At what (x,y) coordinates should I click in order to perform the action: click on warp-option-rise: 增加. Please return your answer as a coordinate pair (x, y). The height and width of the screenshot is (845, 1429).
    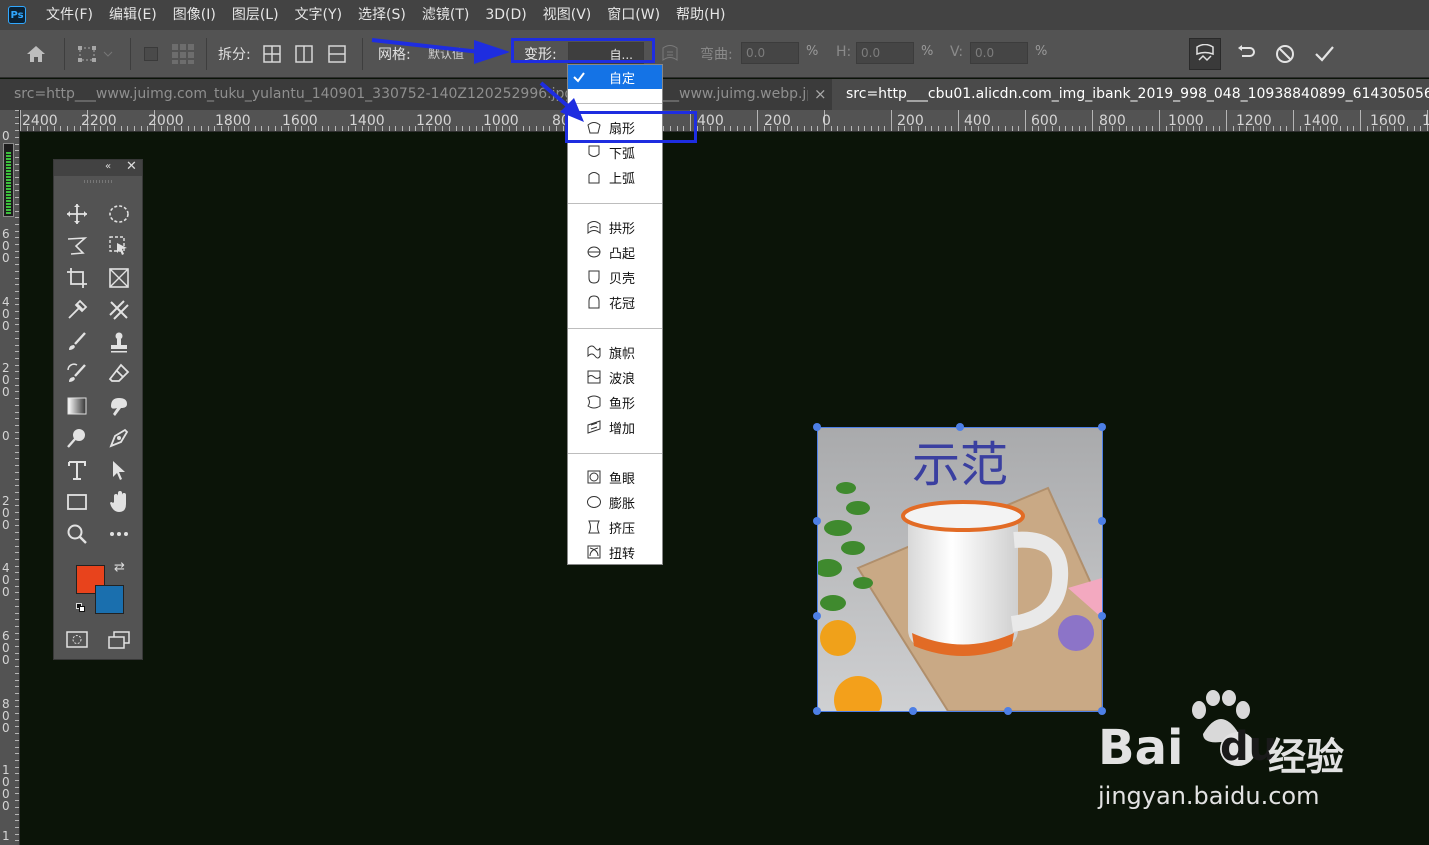
    Looking at the image, I should click on (615, 427).